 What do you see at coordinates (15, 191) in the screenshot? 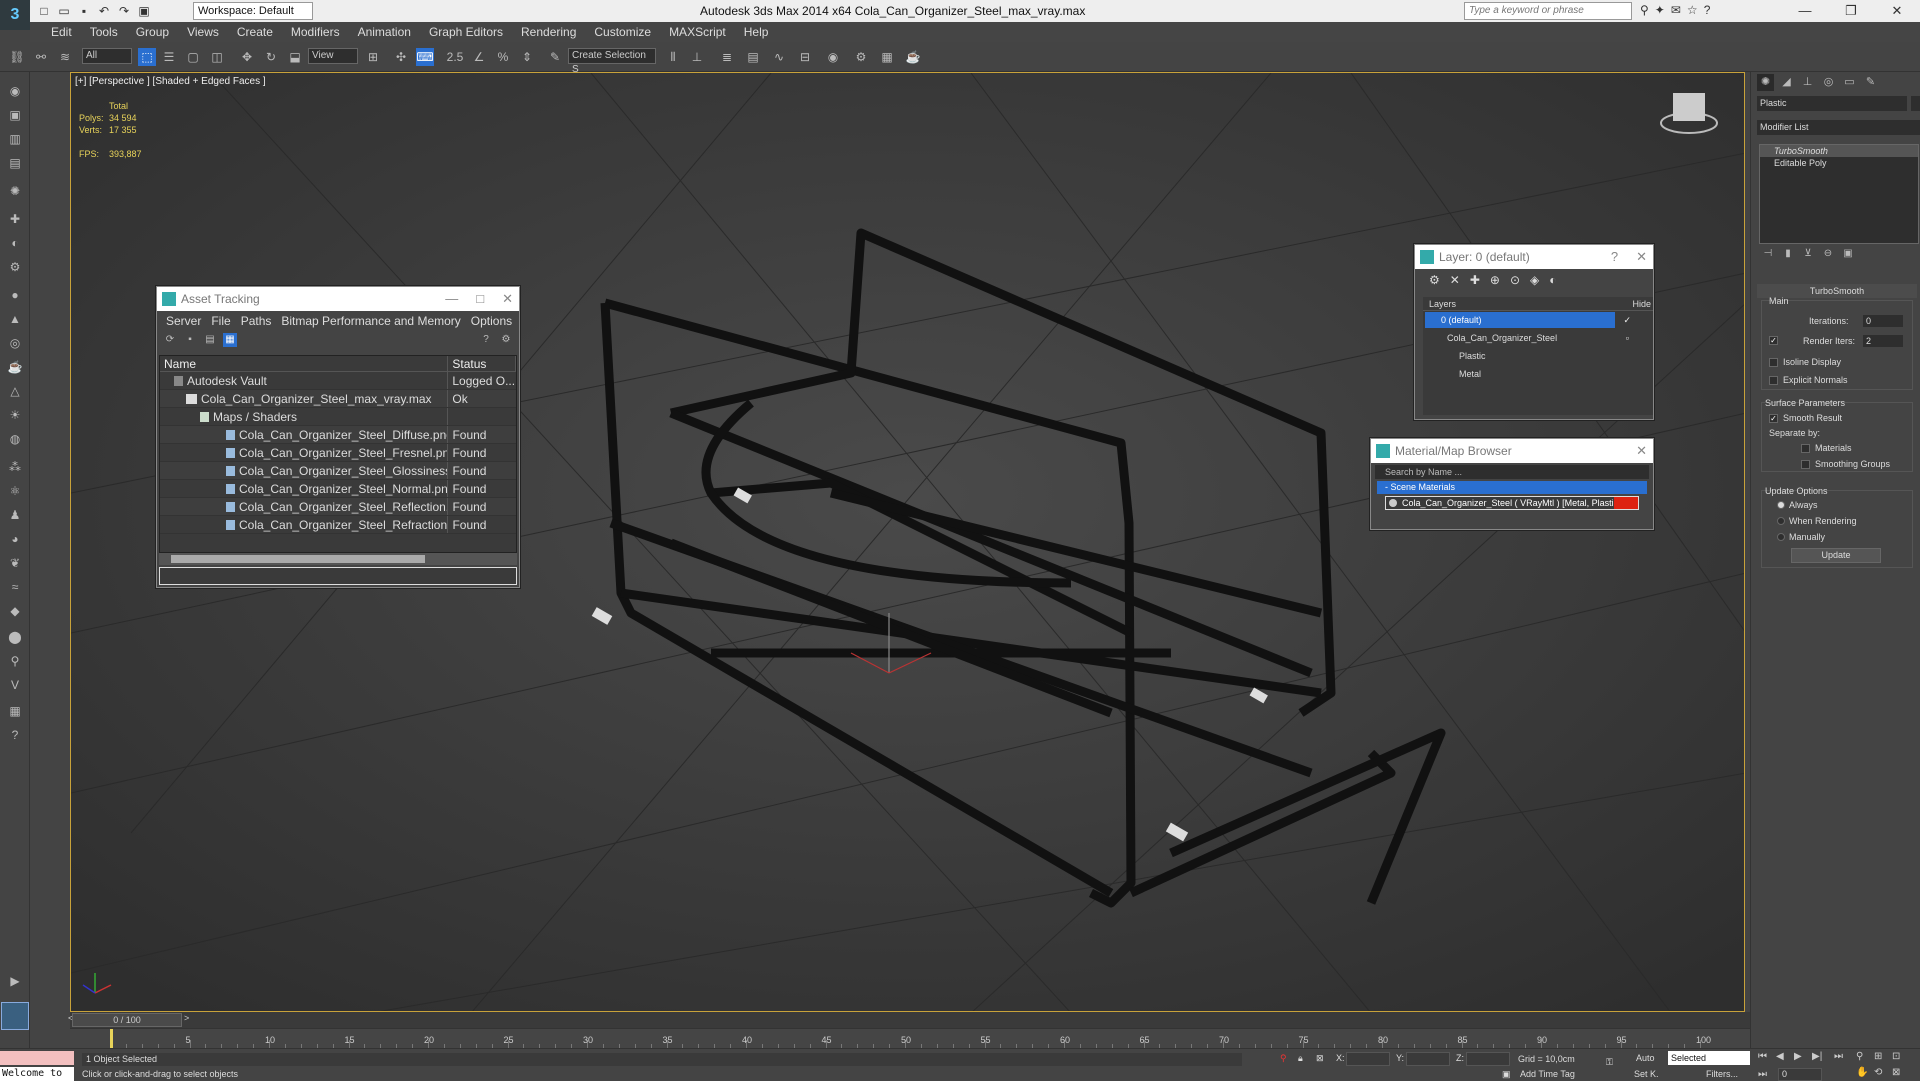
I see `light-icon: ✺` at bounding box center [15, 191].